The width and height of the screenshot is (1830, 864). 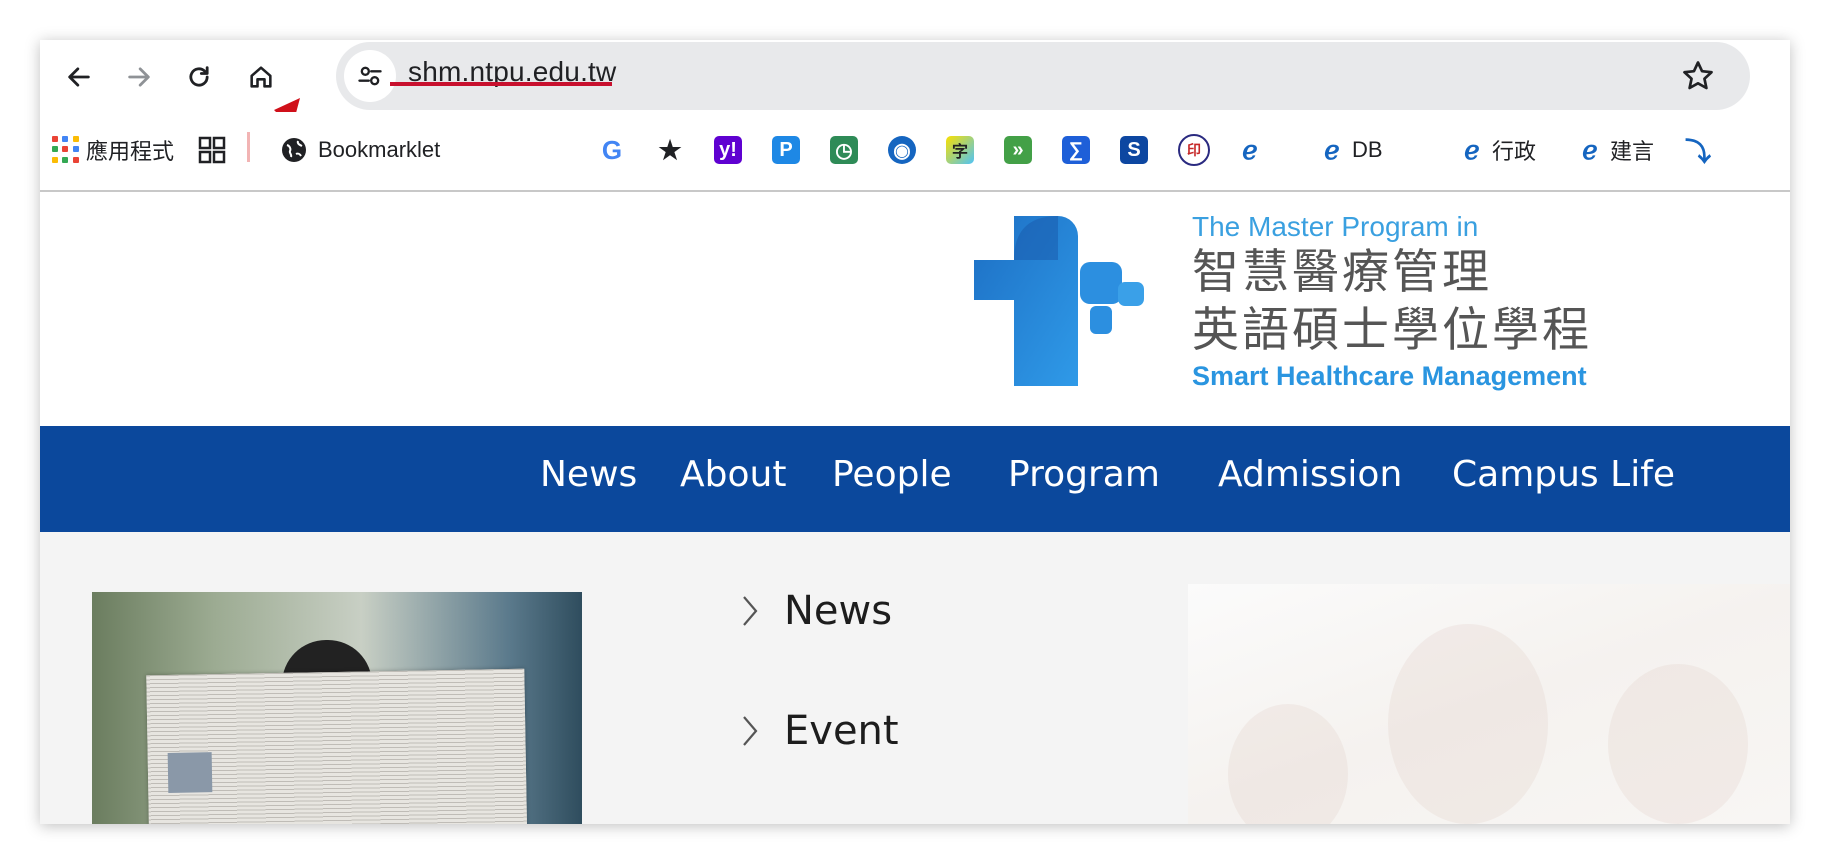 I want to click on bookmark-p-3: P, so click(x=786, y=150).